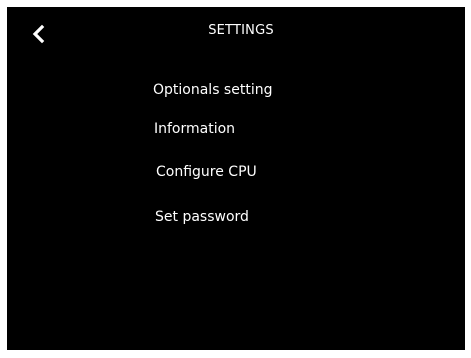 The image size is (471, 358). Describe the element at coordinates (206, 172) in the screenshot. I see `menu-item-configure-cpu: Configure CPU` at that location.